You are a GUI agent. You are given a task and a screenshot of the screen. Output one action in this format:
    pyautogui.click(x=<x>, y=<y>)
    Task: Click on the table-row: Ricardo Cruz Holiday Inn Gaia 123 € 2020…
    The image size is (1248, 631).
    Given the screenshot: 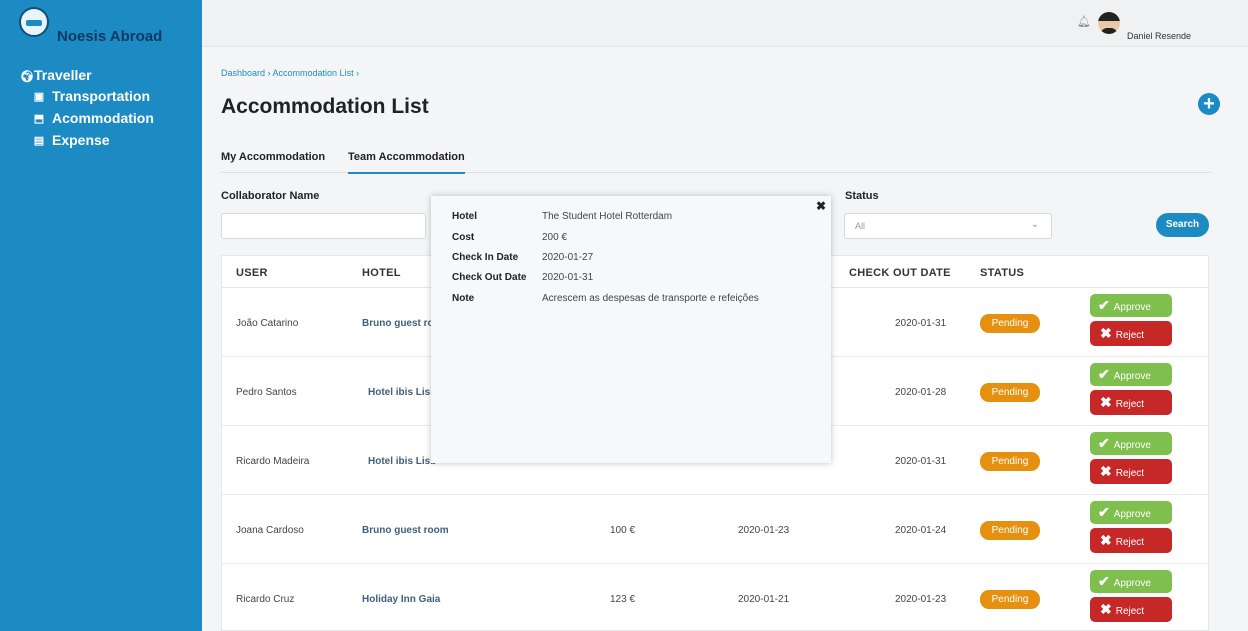 What is the action you would take?
    pyautogui.click(x=715, y=597)
    